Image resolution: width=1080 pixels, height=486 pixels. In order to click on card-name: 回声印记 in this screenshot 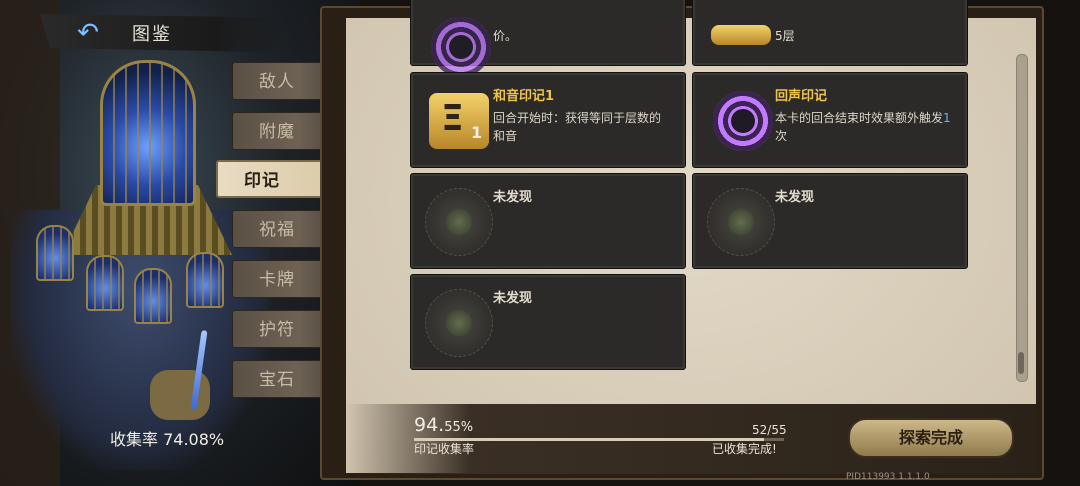, I will do `click(801, 96)`.